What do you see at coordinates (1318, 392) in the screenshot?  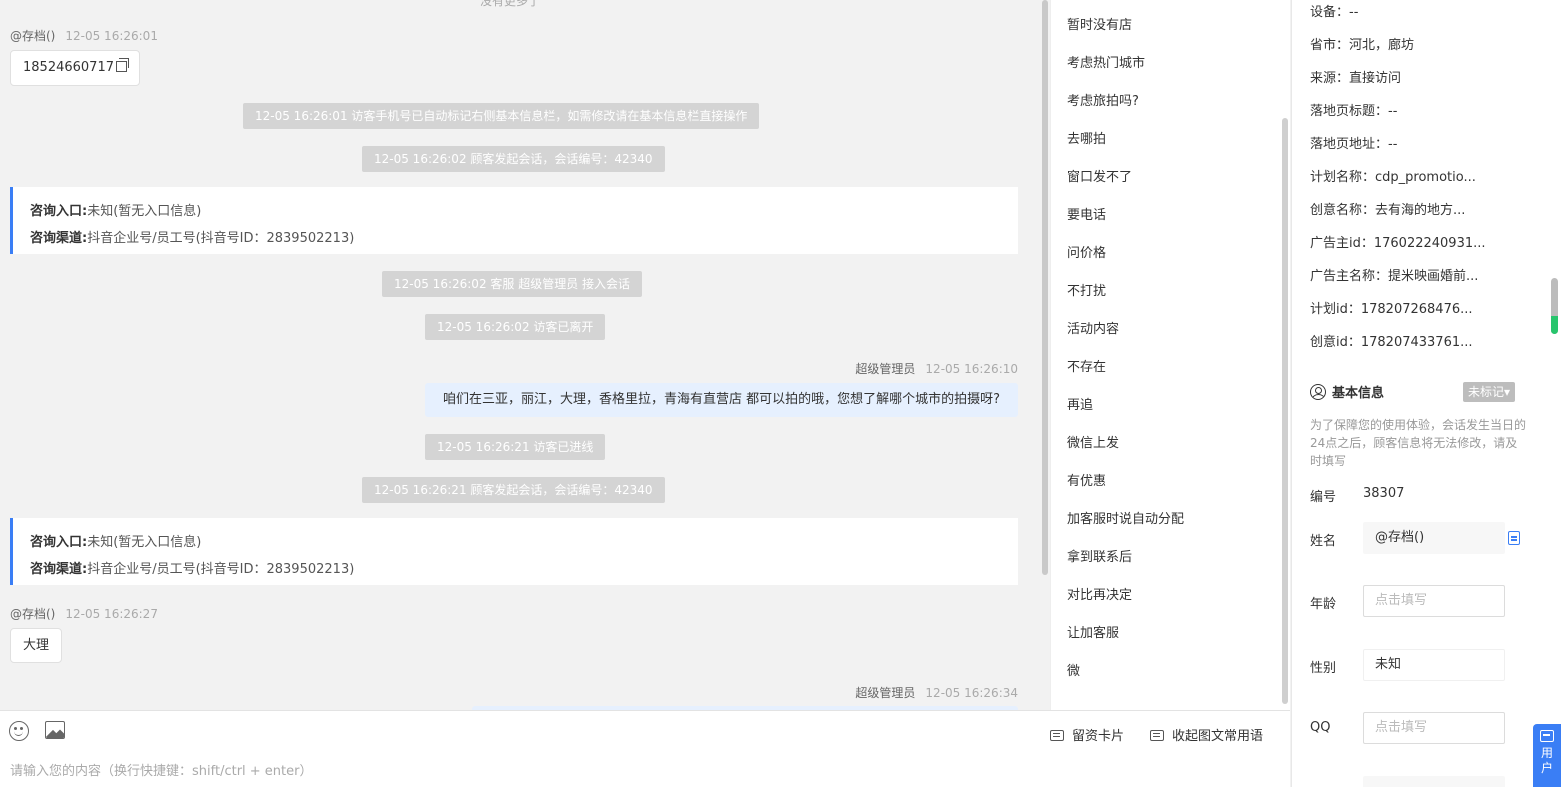 I see `user-icon` at bounding box center [1318, 392].